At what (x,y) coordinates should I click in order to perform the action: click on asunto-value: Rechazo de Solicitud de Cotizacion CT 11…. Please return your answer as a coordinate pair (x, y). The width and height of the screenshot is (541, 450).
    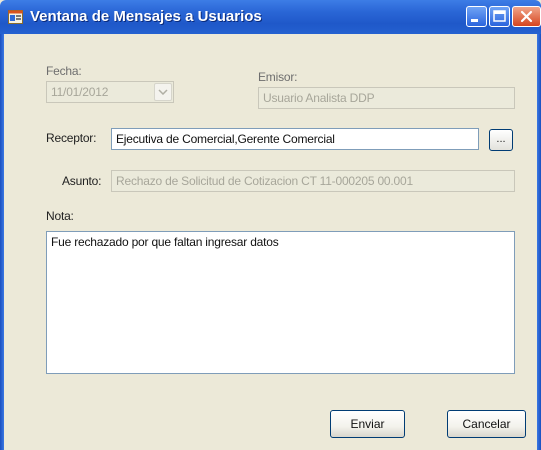
    Looking at the image, I should click on (264, 181).